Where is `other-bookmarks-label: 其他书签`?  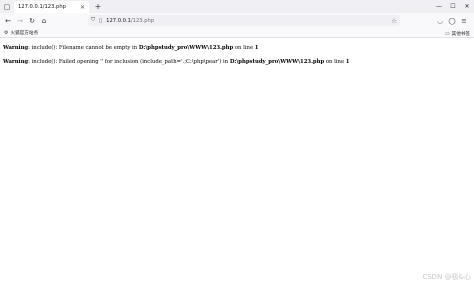 other-bookmarks-label: 其他书签 is located at coordinates (460, 34).